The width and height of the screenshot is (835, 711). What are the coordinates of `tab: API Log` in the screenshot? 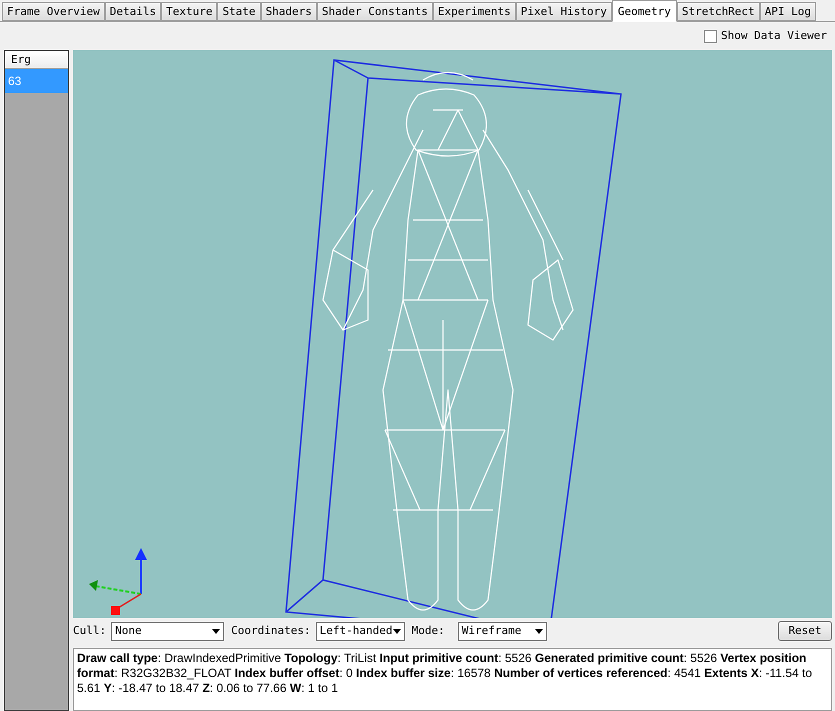 It's located at (788, 11).